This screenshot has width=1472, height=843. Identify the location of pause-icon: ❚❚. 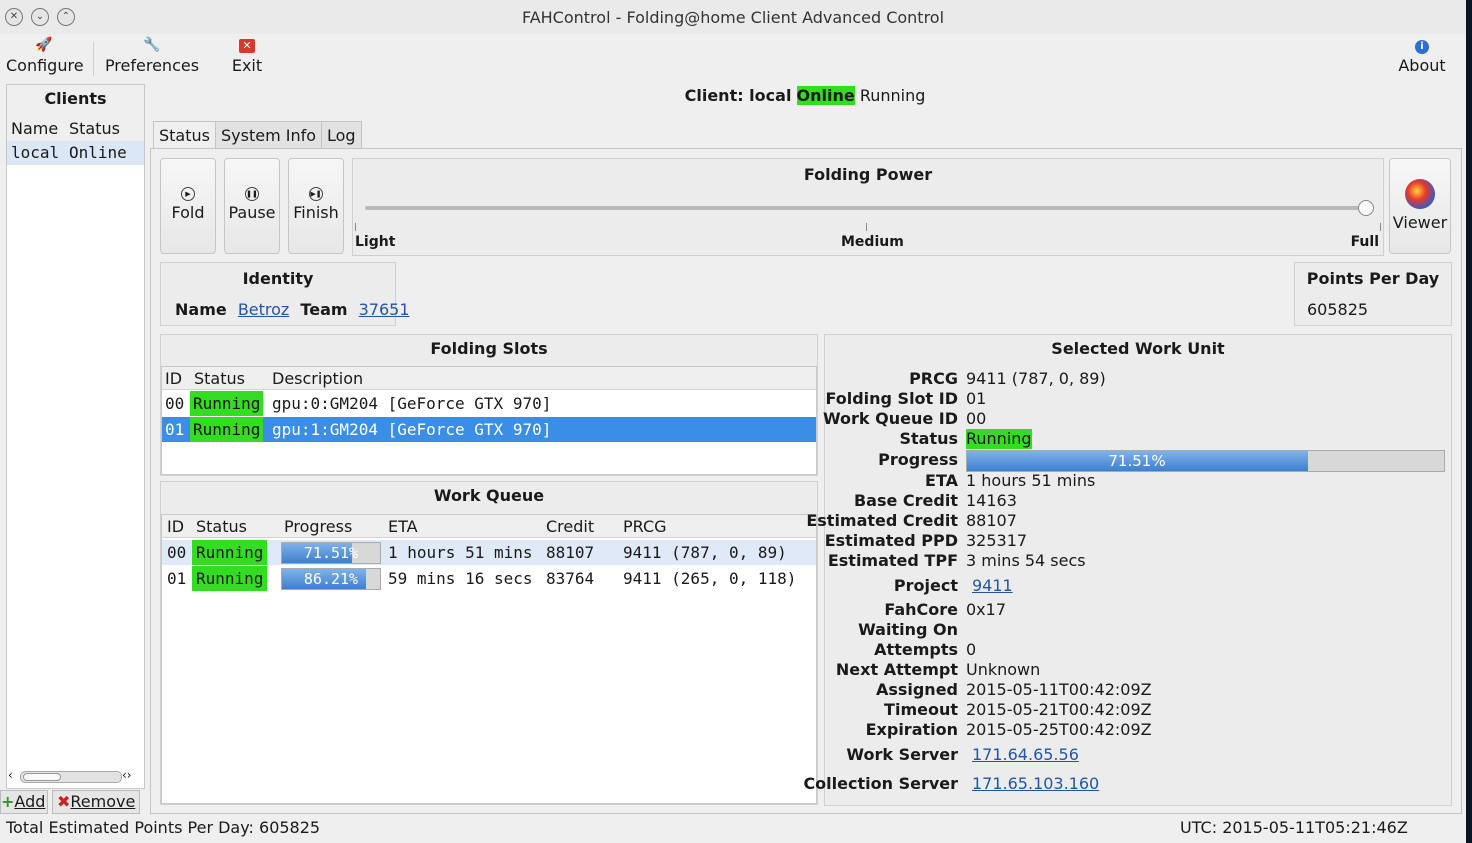
(252, 194).